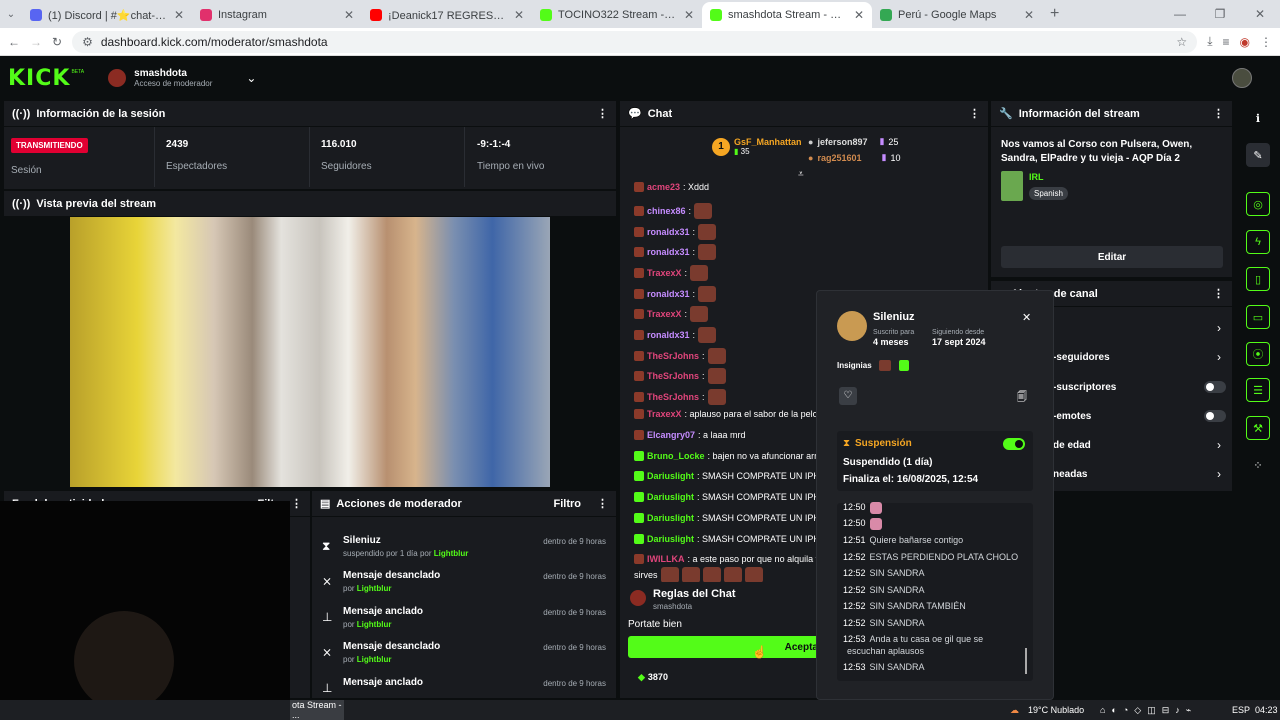 The width and height of the screenshot is (1280, 720). Describe the element at coordinates (1054, 14) in the screenshot. I see `new-tab-button: +` at that location.